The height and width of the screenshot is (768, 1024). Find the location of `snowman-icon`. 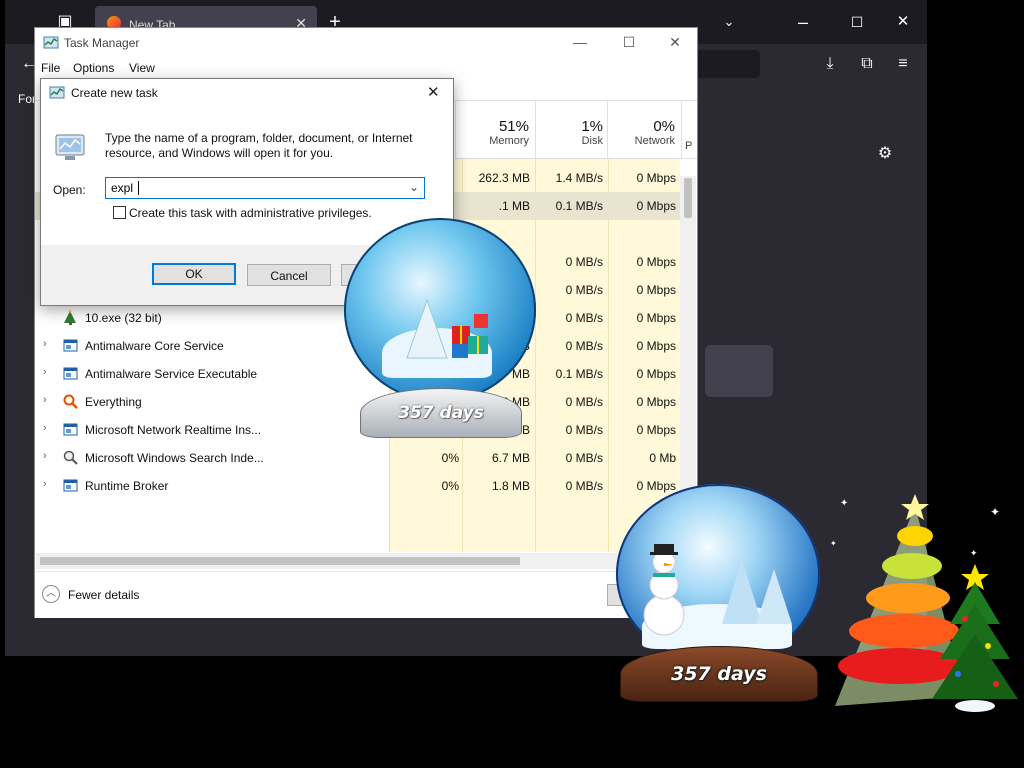

snowman-icon is located at coordinates (664, 590).